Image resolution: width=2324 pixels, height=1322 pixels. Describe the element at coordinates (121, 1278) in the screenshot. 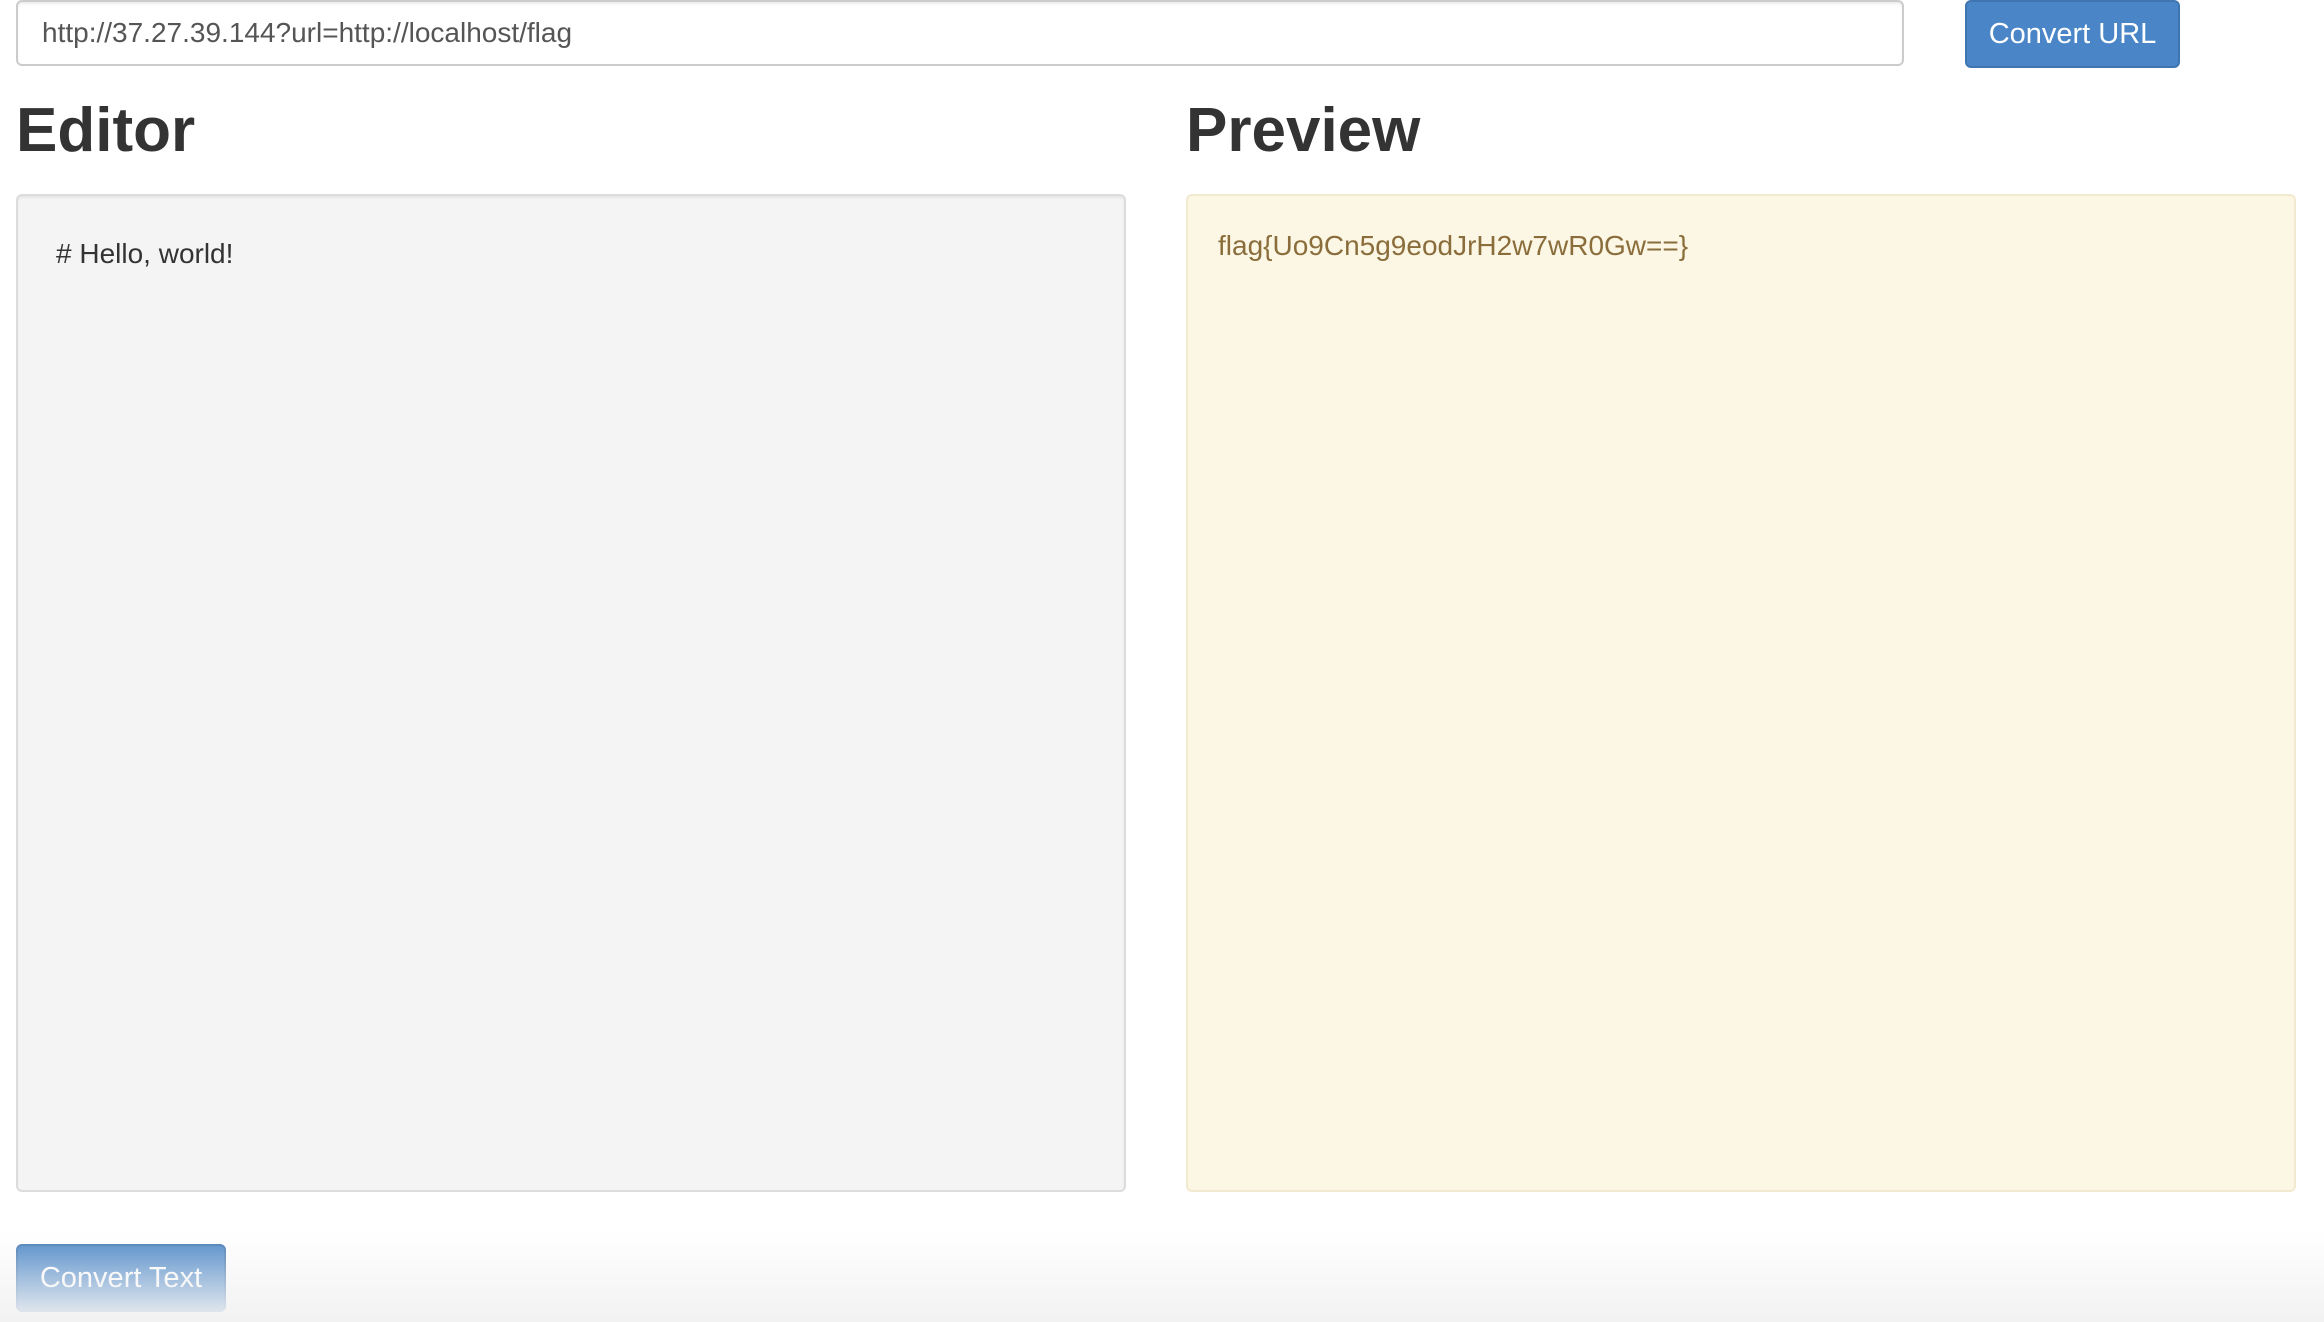

I see `convert-text-button: Convert Text` at that location.